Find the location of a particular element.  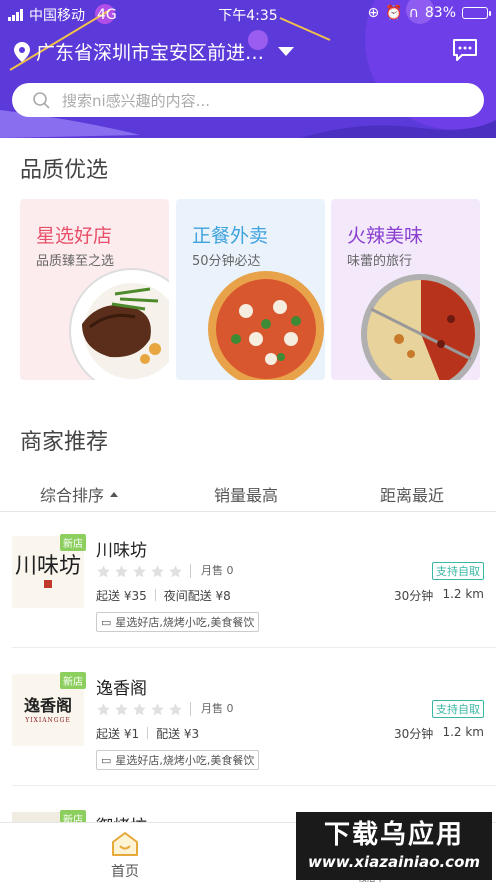

home-icon is located at coordinates (125, 844).